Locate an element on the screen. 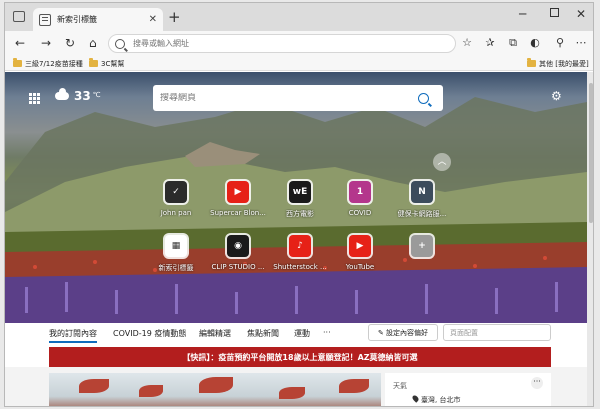  close-window-button: ✕ is located at coordinates (581, 14).